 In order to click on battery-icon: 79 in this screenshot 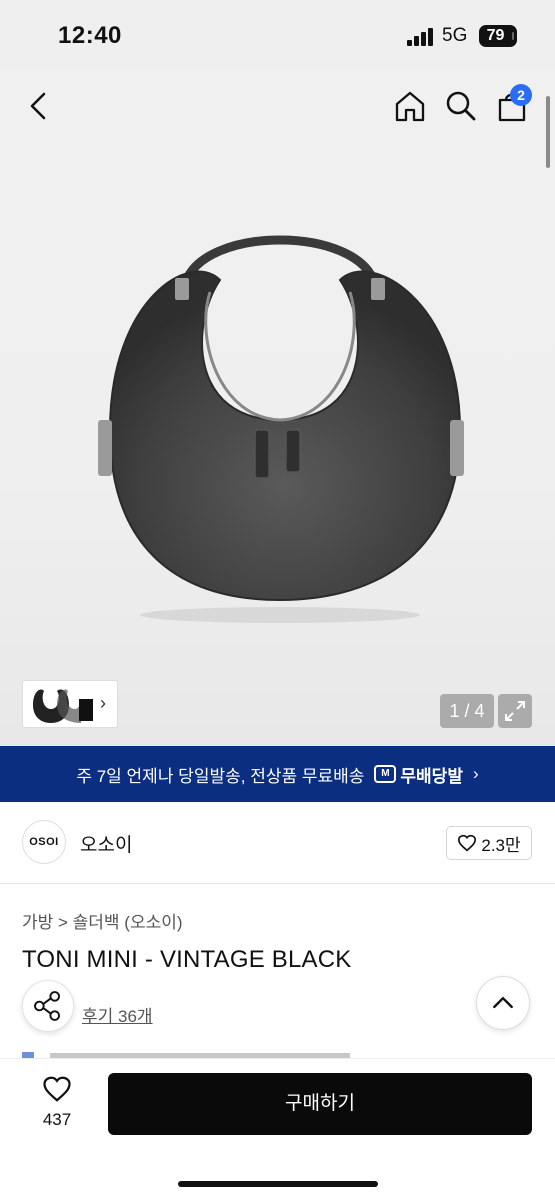, I will do `click(498, 36)`.